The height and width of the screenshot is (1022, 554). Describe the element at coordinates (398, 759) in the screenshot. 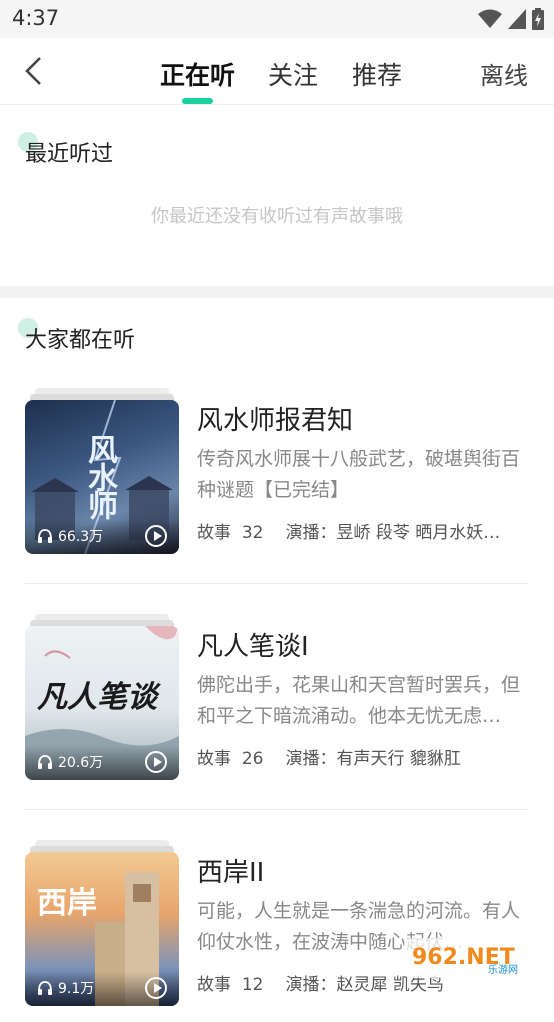

I see `narrators: 有声天行 貔貅肛` at that location.